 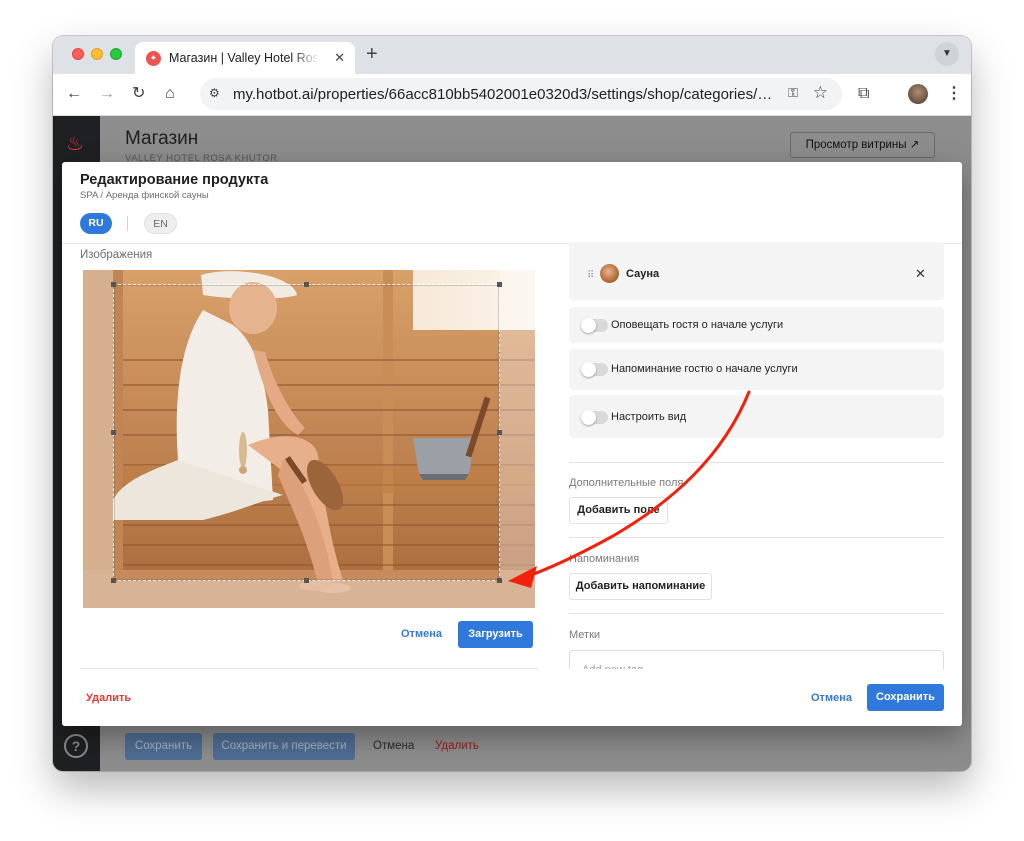 What do you see at coordinates (96, 223) in the screenshot?
I see `language-tab-ru: RU` at bounding box center [96, 223].